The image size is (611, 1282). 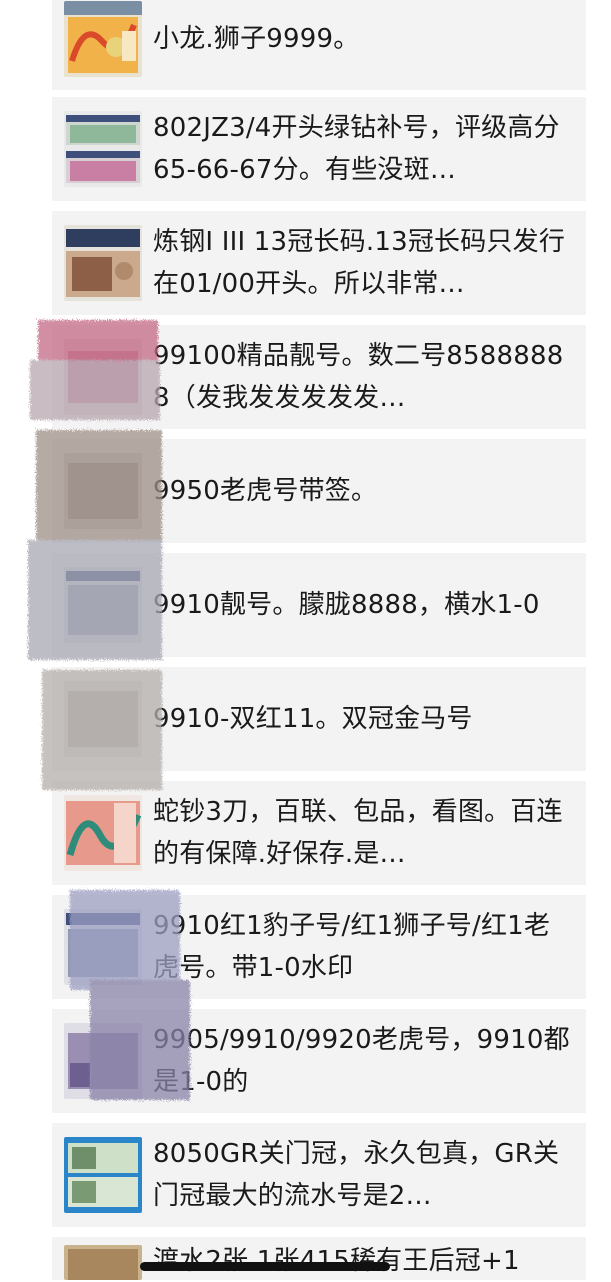 What do you see at coordinates (103, 39) in the screenshot?
I see `dragon-banknote-thumbnail` at bounding box center [103, 39].